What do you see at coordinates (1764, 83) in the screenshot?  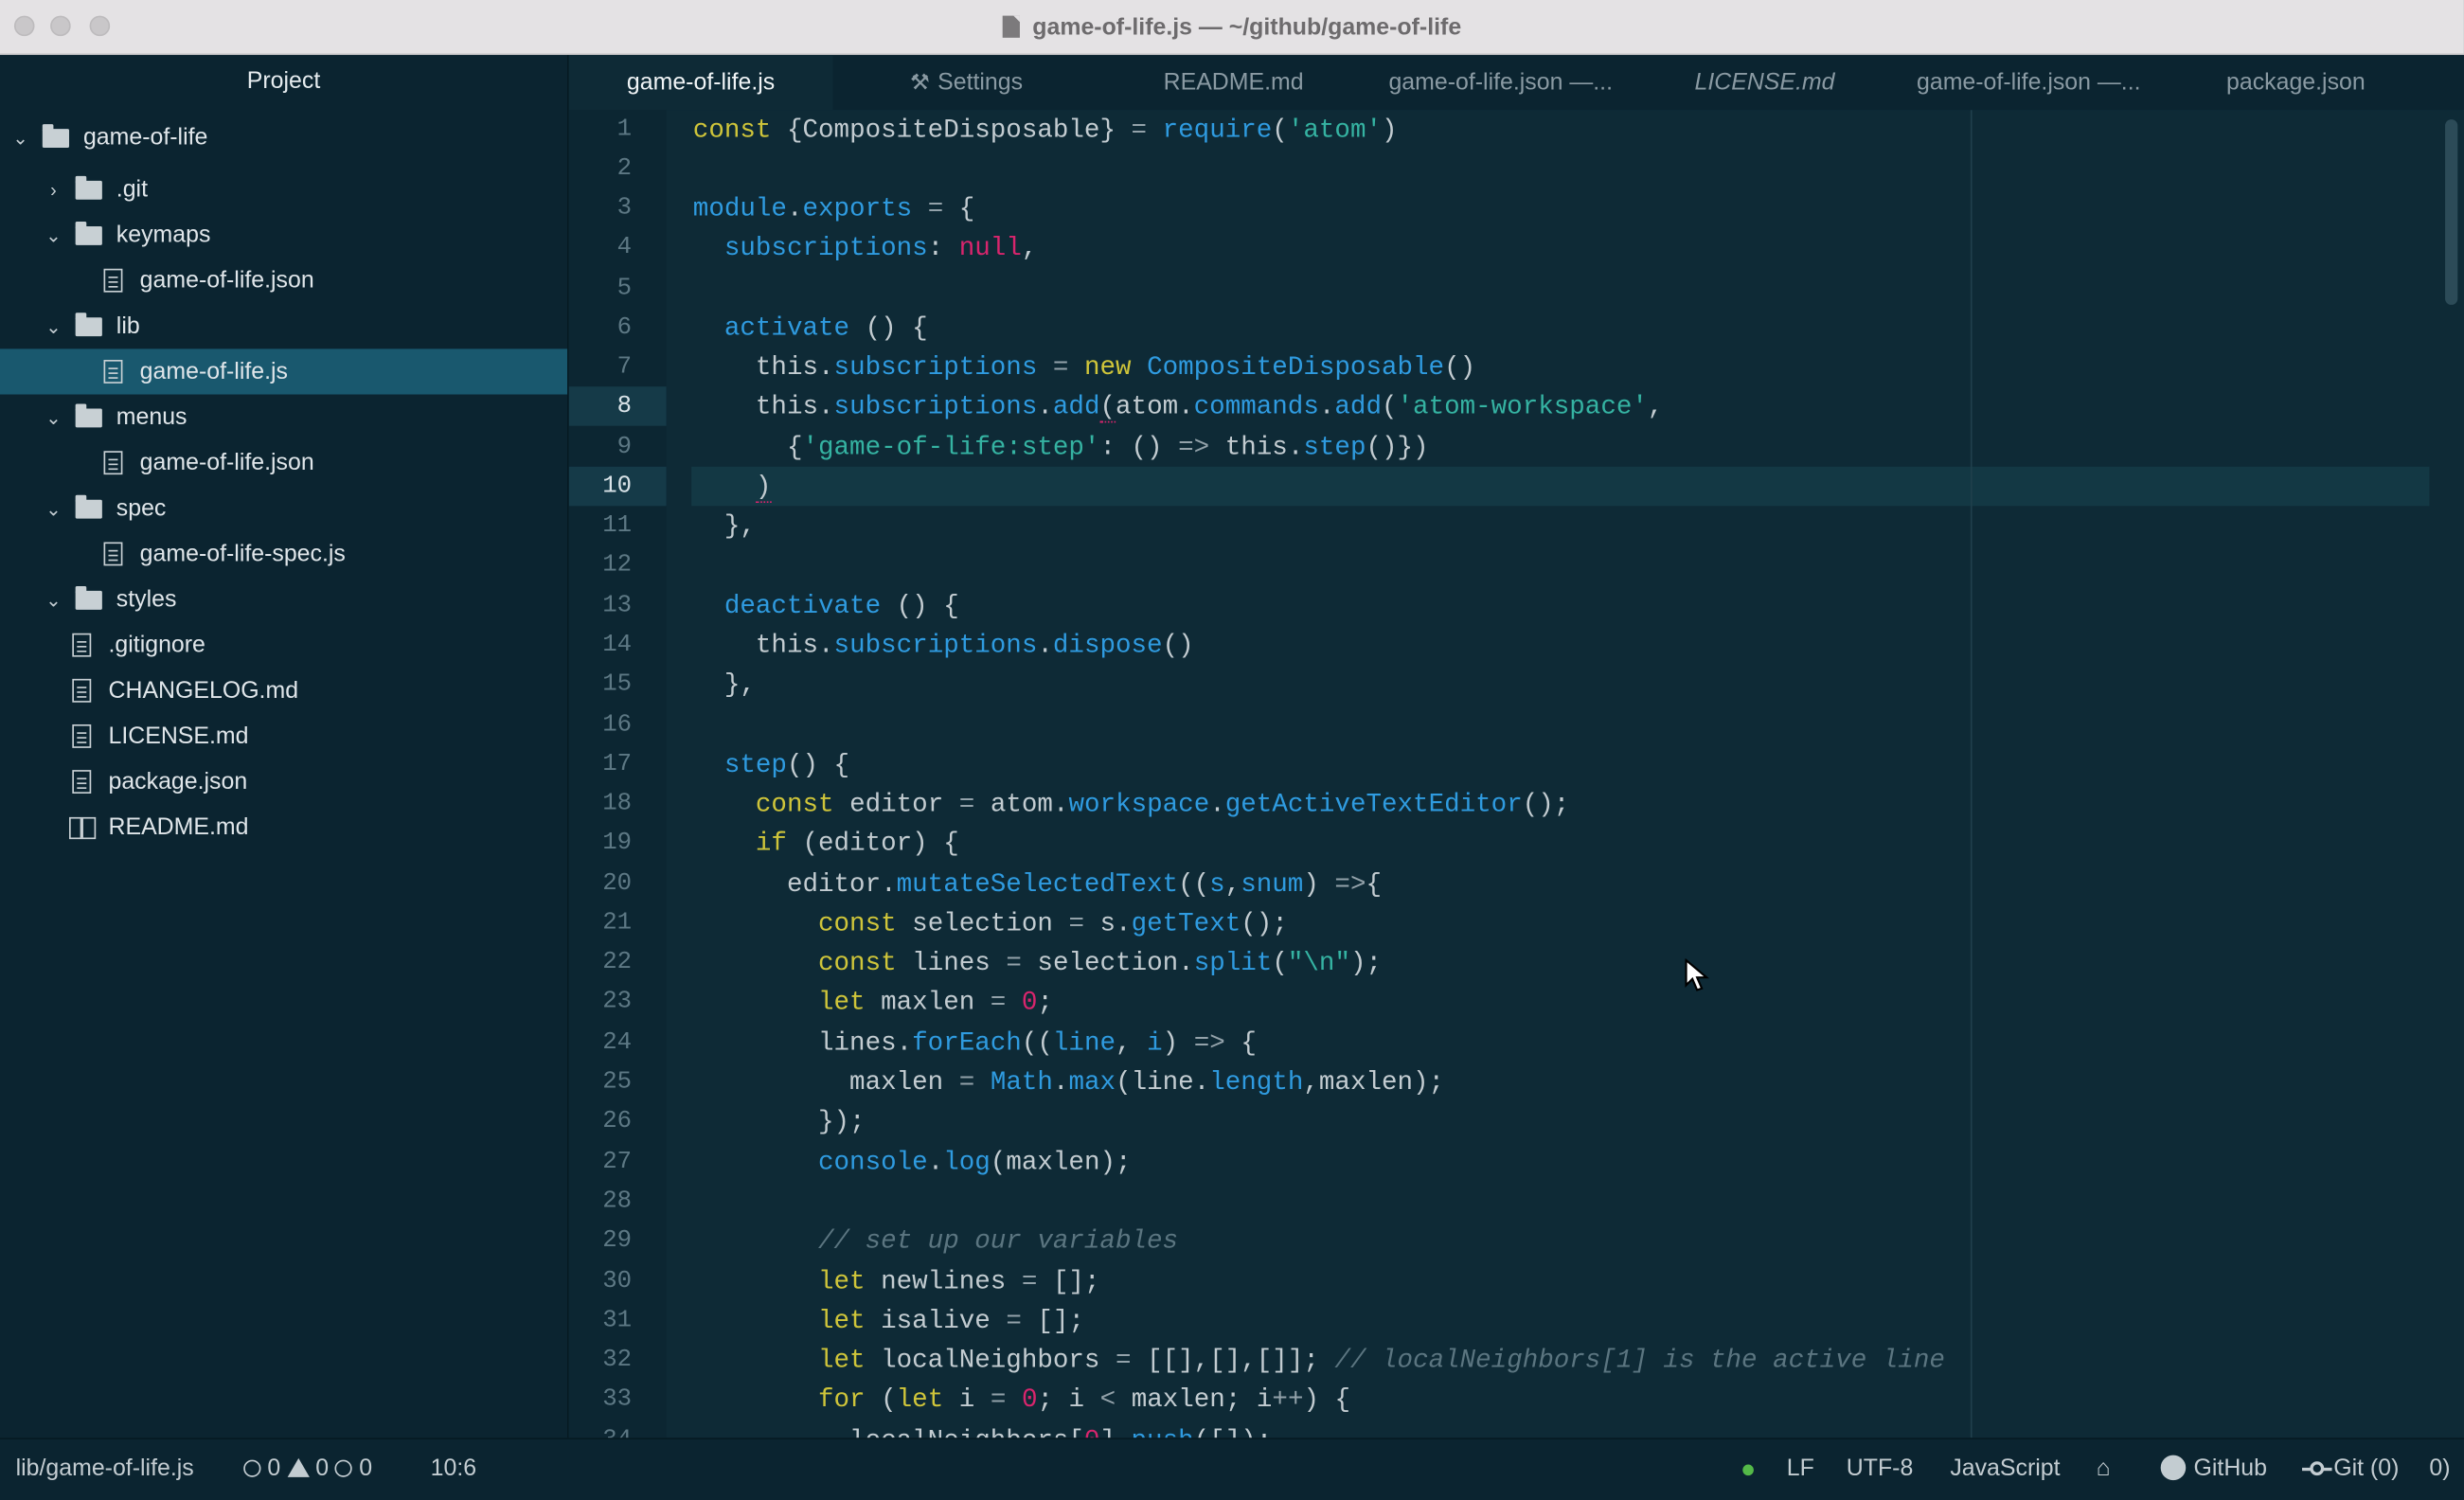 I see `tab-license: LICENSE.md` at bounding box center [1764, 83].